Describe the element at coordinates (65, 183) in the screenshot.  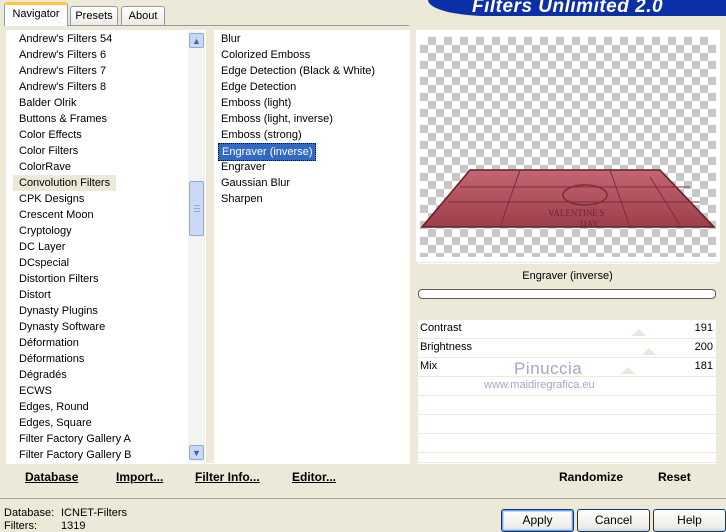
I see `category-label: Convolution Filters` at that location.